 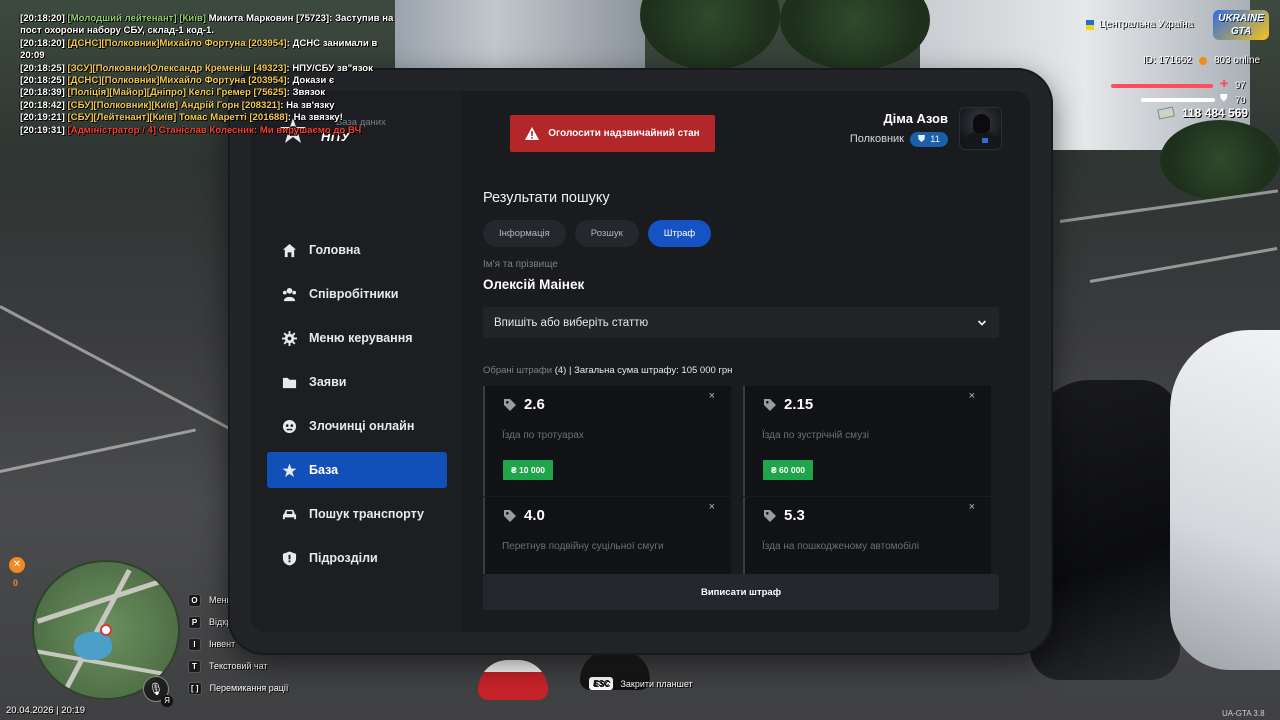 I want to click on article-select-value: Впишіть або виберіть статтю, so click(x=571, y=322).